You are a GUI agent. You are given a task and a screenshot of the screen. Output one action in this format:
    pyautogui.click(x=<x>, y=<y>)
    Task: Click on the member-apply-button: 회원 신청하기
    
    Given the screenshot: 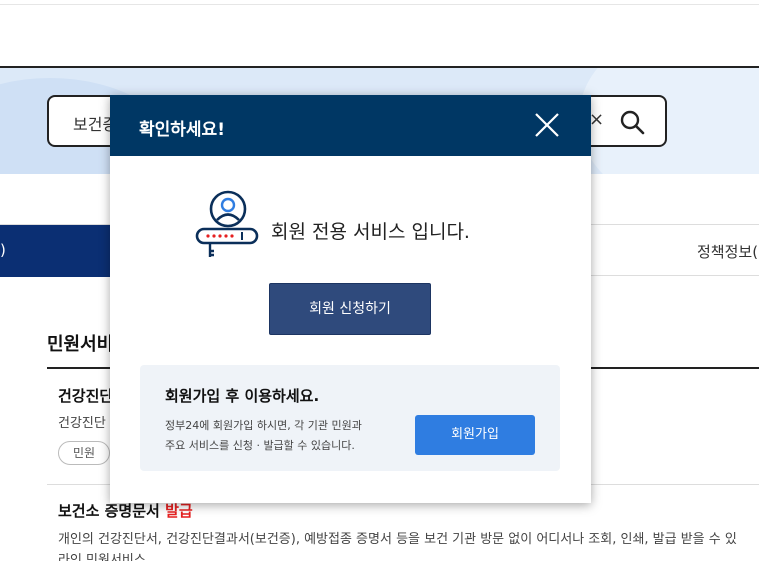 What is the action you would take?
    pyautogui.click(x=350, y=309)
    